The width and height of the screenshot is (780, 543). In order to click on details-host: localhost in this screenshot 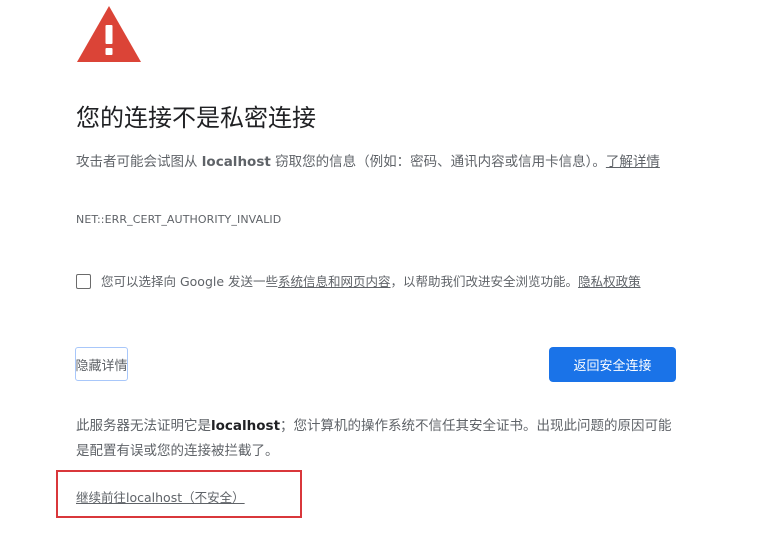, I will do `click(246, 426)`.